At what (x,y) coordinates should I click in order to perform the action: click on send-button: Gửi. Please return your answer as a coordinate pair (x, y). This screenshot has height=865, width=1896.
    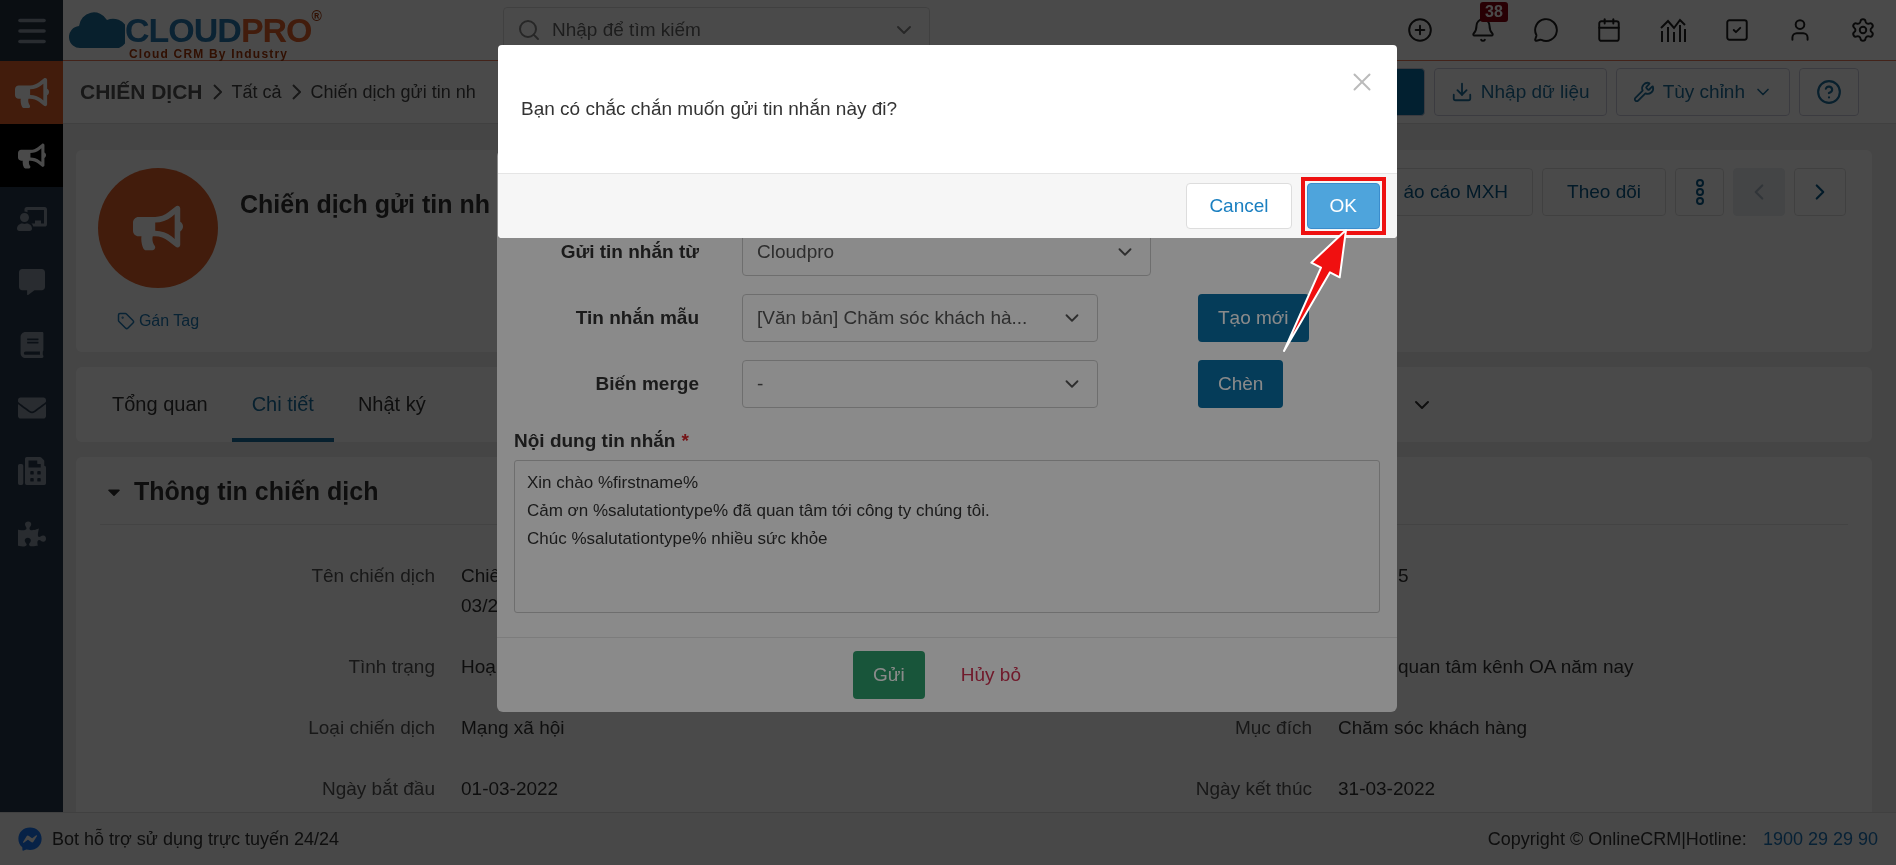
    Looking at the image, I should click on (889, 675).